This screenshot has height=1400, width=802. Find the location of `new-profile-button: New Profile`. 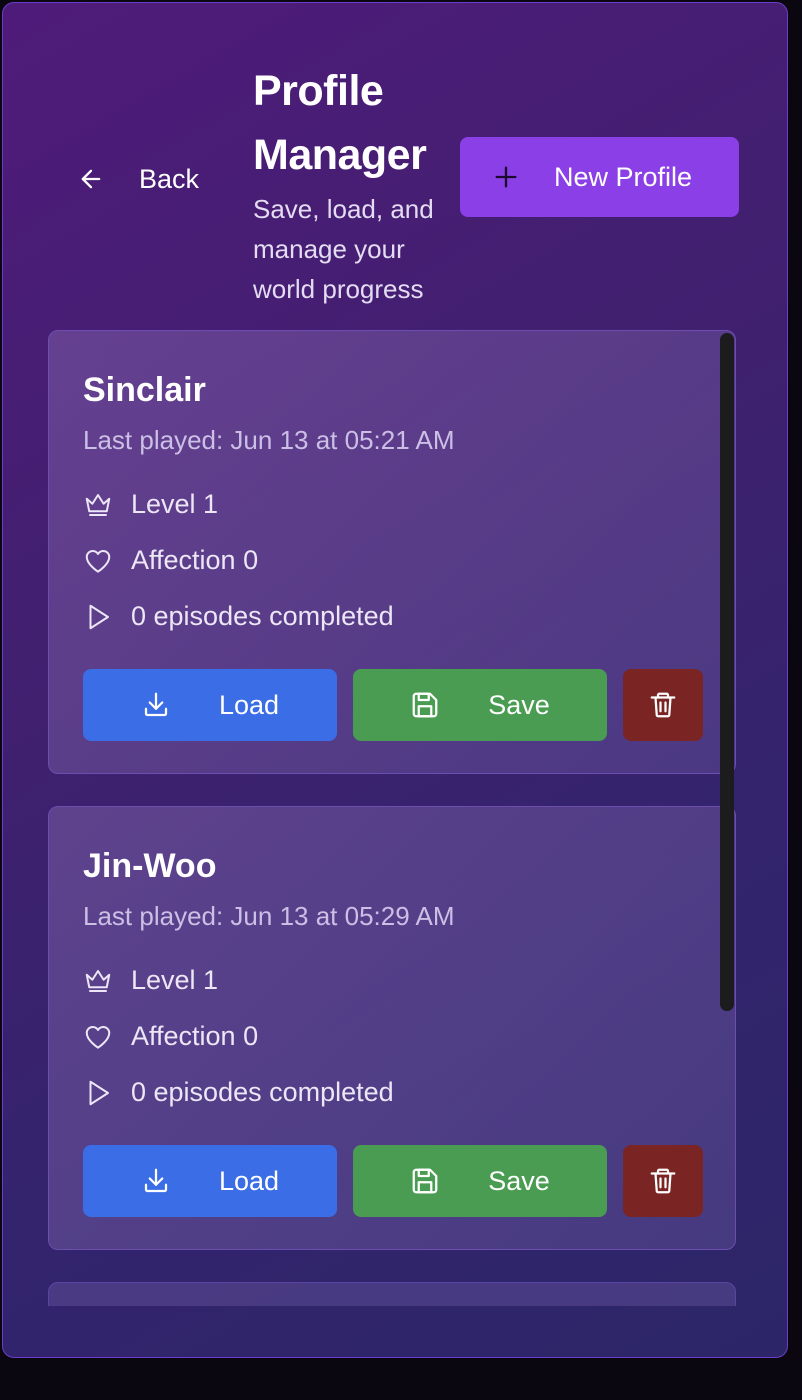

new-profile-button: New Profile is located at coordinates (599, 177).